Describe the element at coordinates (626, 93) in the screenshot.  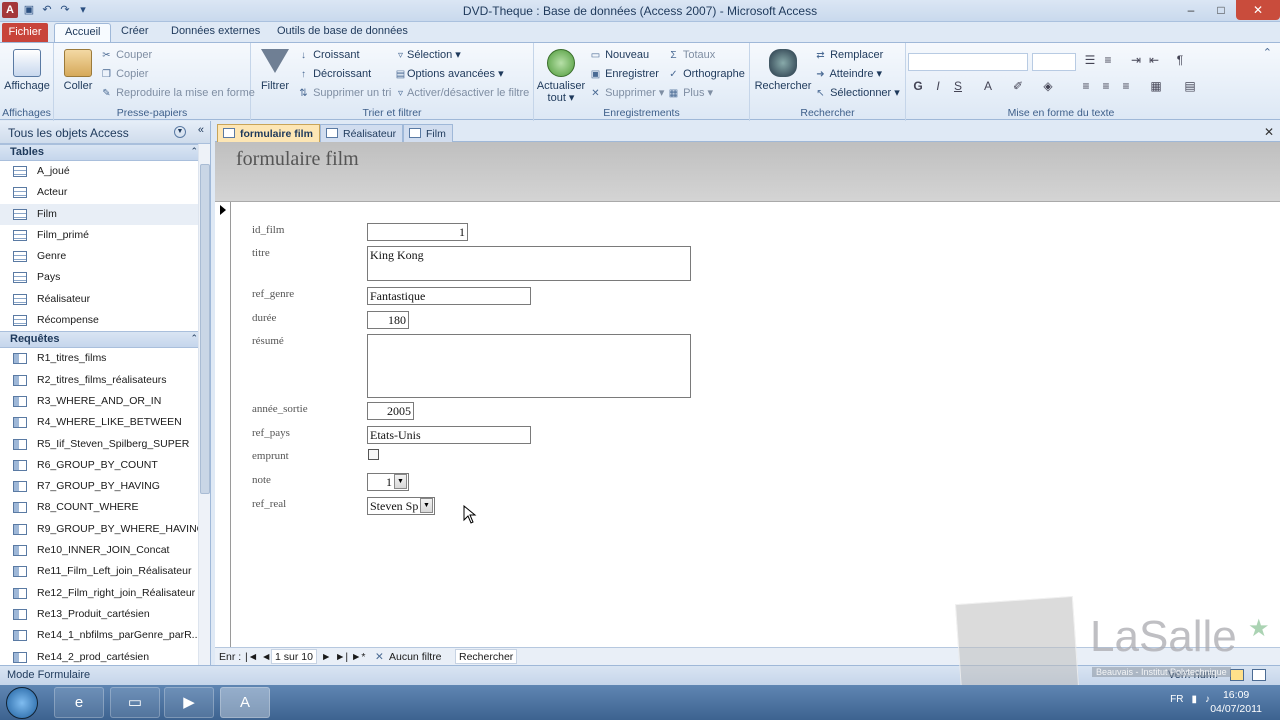
I see `delete-record-button: ✕ Supprimer ▾` at that location.